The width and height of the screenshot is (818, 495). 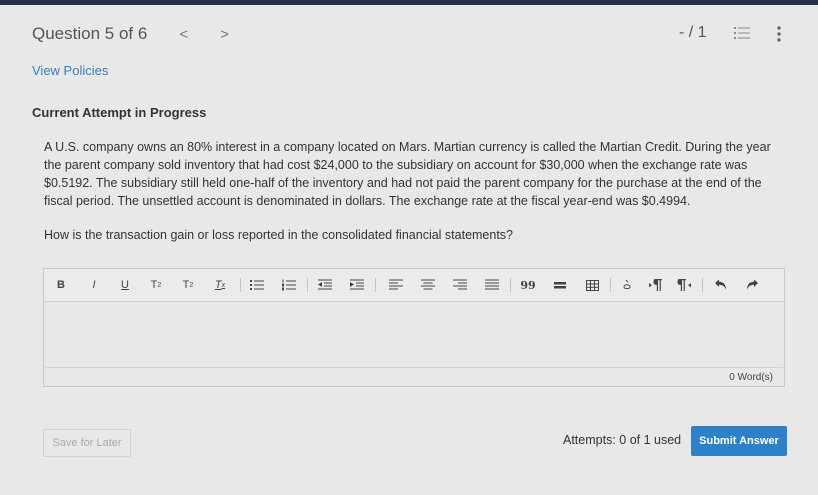 What do you see at coordinates (70, 70) in the screenshot?
I see `view-policies-link: View Policies` at bounding box center [70, 70].